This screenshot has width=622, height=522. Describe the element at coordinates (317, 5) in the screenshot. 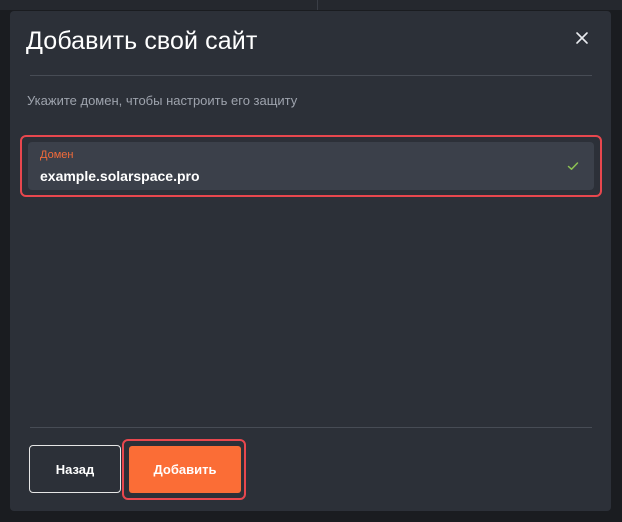

I see `background-separator` at that location.